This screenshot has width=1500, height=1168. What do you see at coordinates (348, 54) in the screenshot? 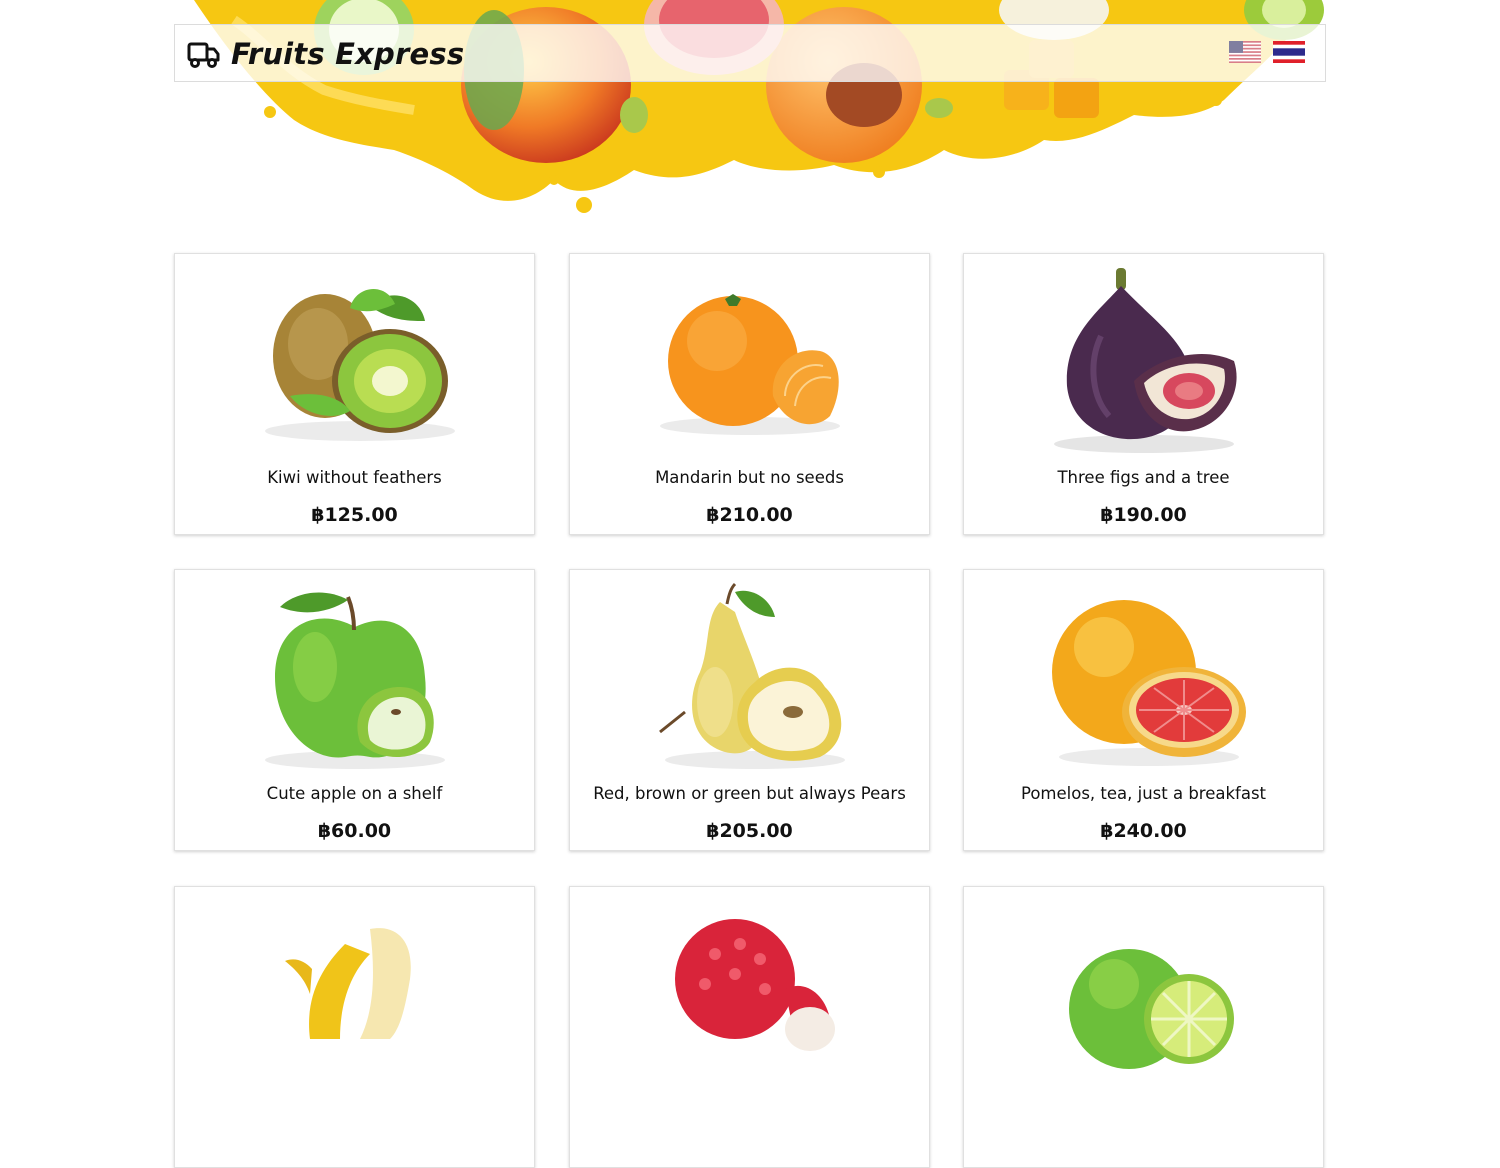
I see `brand-name: Fruits Express` at bounding box center [348, 54].